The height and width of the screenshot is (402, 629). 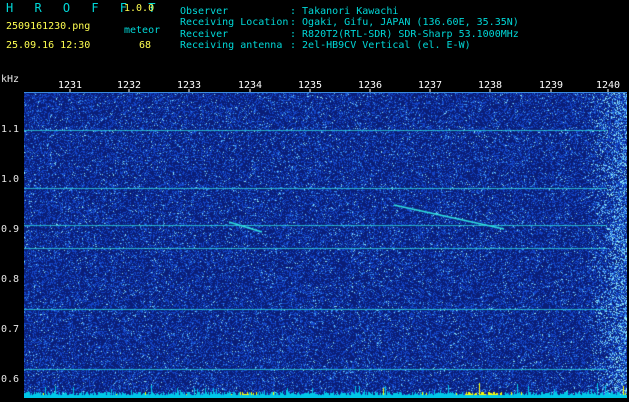 What do you see at coordinates (145, 45) in the screenshot?
I see `count-label: 68` at bounding box center [145, 45].